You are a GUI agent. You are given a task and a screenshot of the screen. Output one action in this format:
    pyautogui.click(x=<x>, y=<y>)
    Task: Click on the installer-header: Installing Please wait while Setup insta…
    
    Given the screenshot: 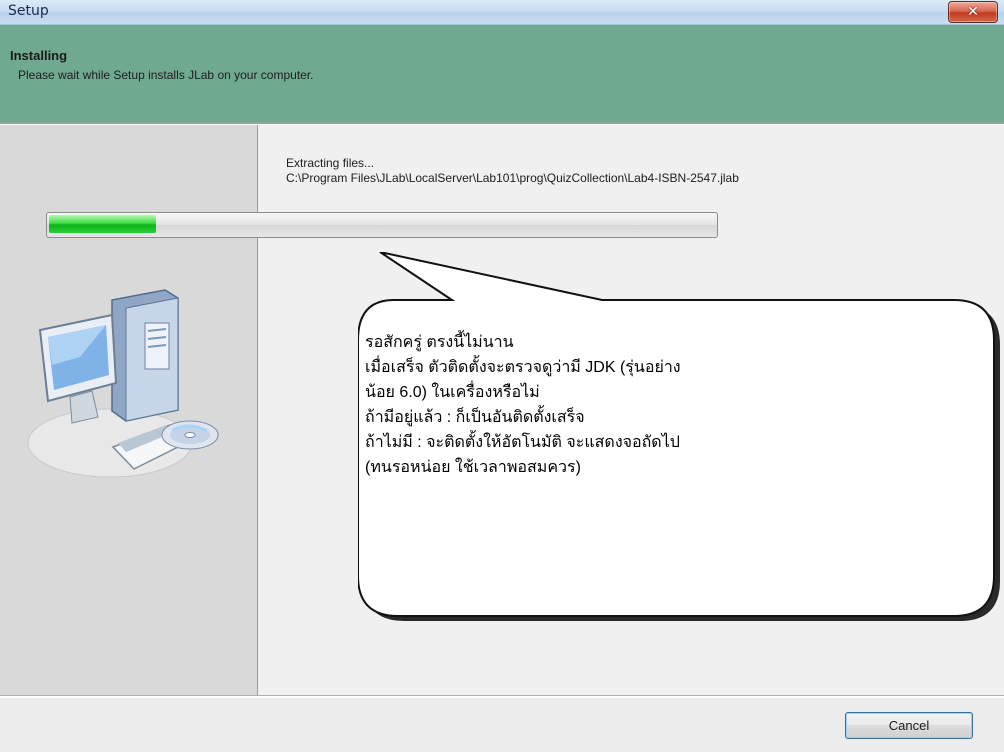 What is the action you would take?
    pyautogui.click(x=502, y=74)
    